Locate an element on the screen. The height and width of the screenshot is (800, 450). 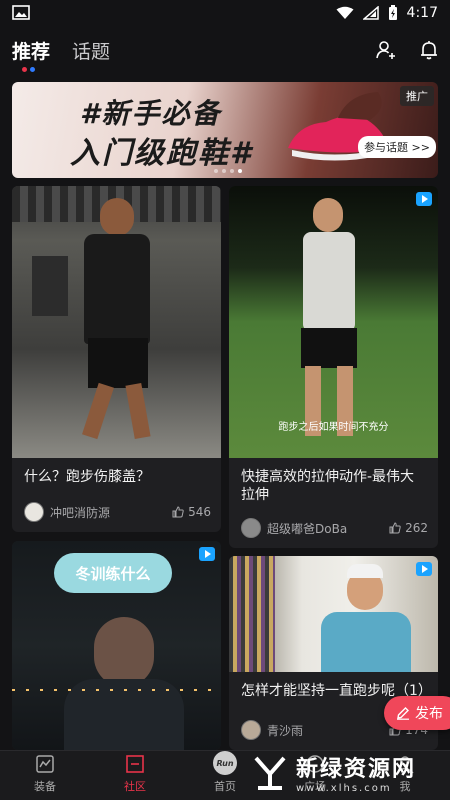
ad-badge: 推广 is located at coordinates (417, 96).